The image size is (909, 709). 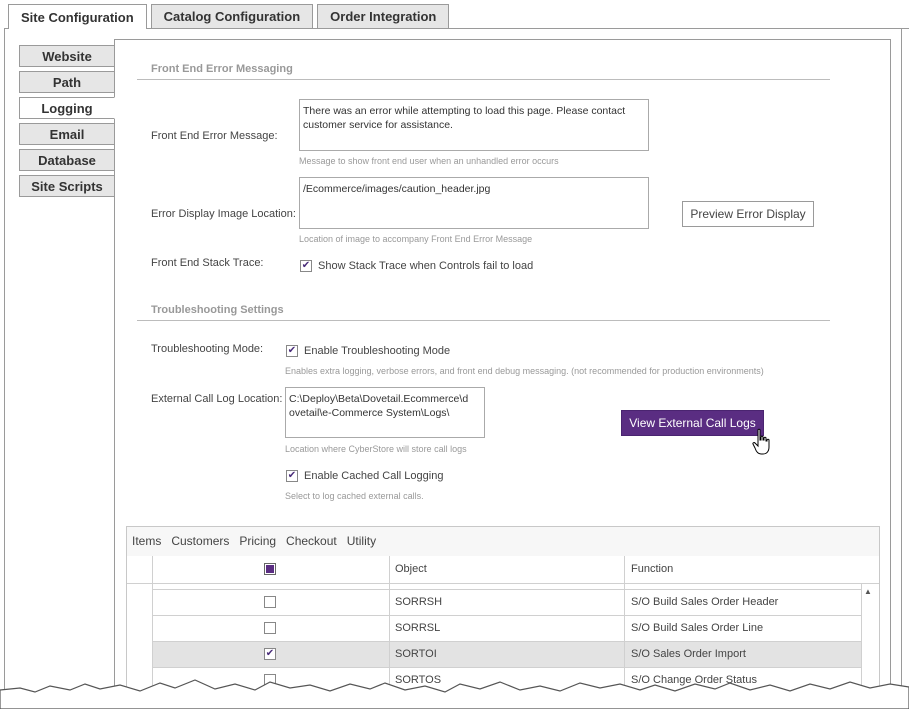 I want to click on row-object: SORTOS, so click(x=418, y=680).